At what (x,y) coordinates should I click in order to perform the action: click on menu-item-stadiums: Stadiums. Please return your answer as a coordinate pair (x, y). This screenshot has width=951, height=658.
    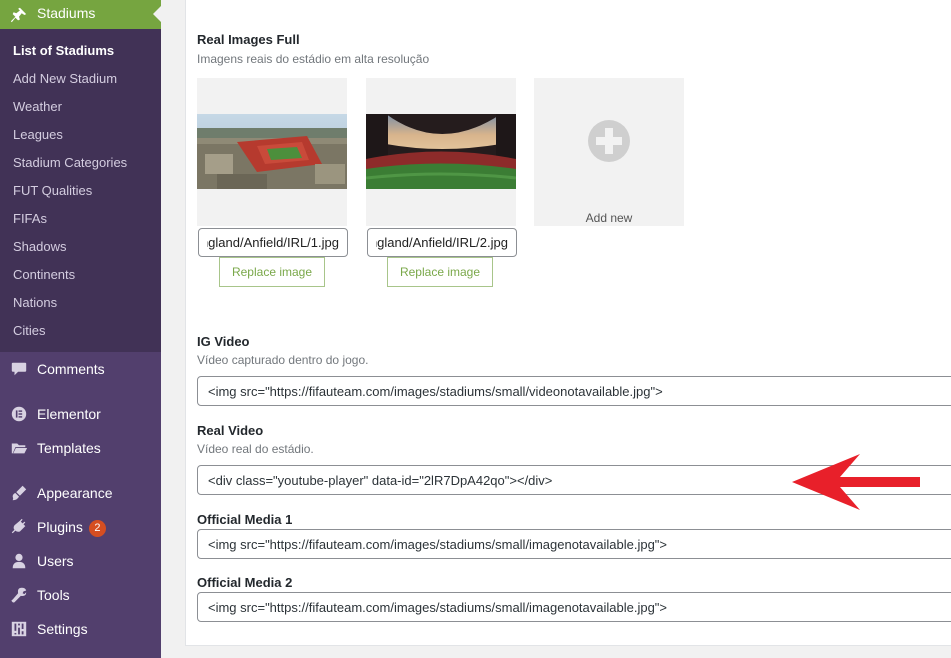
    Looking at the image, I should click on (80, 14).